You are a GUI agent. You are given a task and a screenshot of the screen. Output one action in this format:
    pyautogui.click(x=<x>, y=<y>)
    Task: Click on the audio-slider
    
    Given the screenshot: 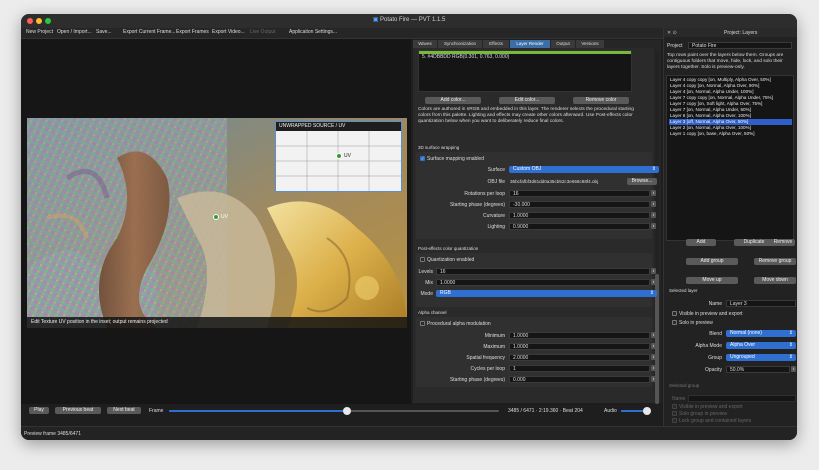 What is the action you would take?
    pyautogui.click(x=636, y=411)
    